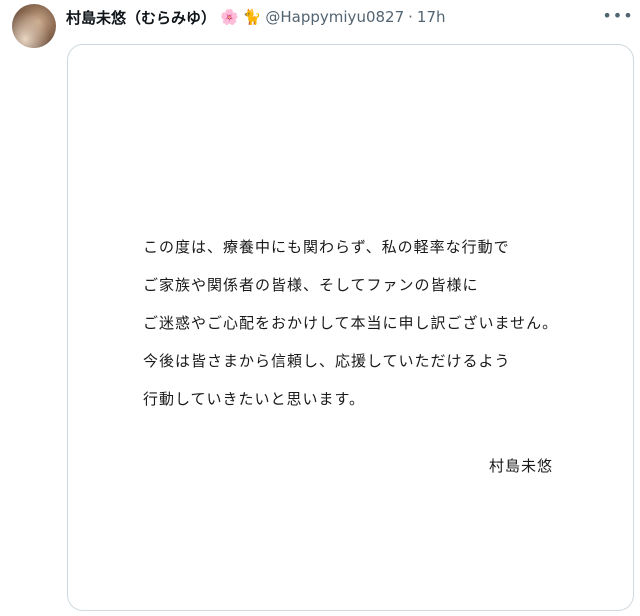 This screenshot has height=616, width=640. I want to click on avatar, so click(34, 26).